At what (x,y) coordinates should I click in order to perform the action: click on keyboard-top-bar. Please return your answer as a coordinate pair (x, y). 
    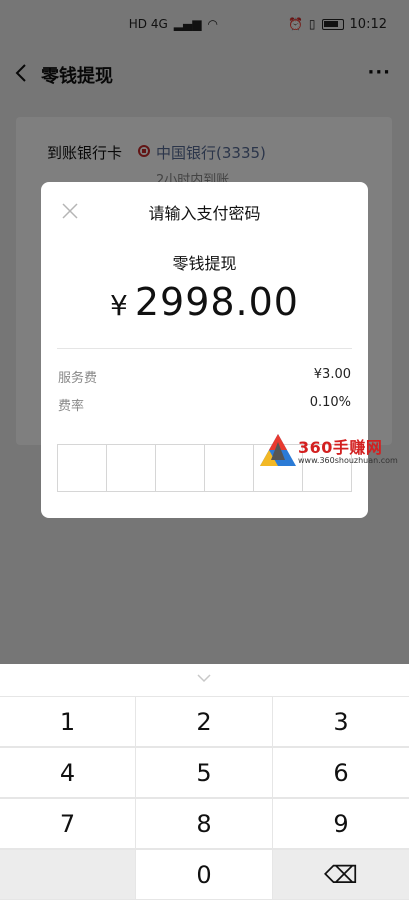
    Looking at the image, I should click on (204, 680).